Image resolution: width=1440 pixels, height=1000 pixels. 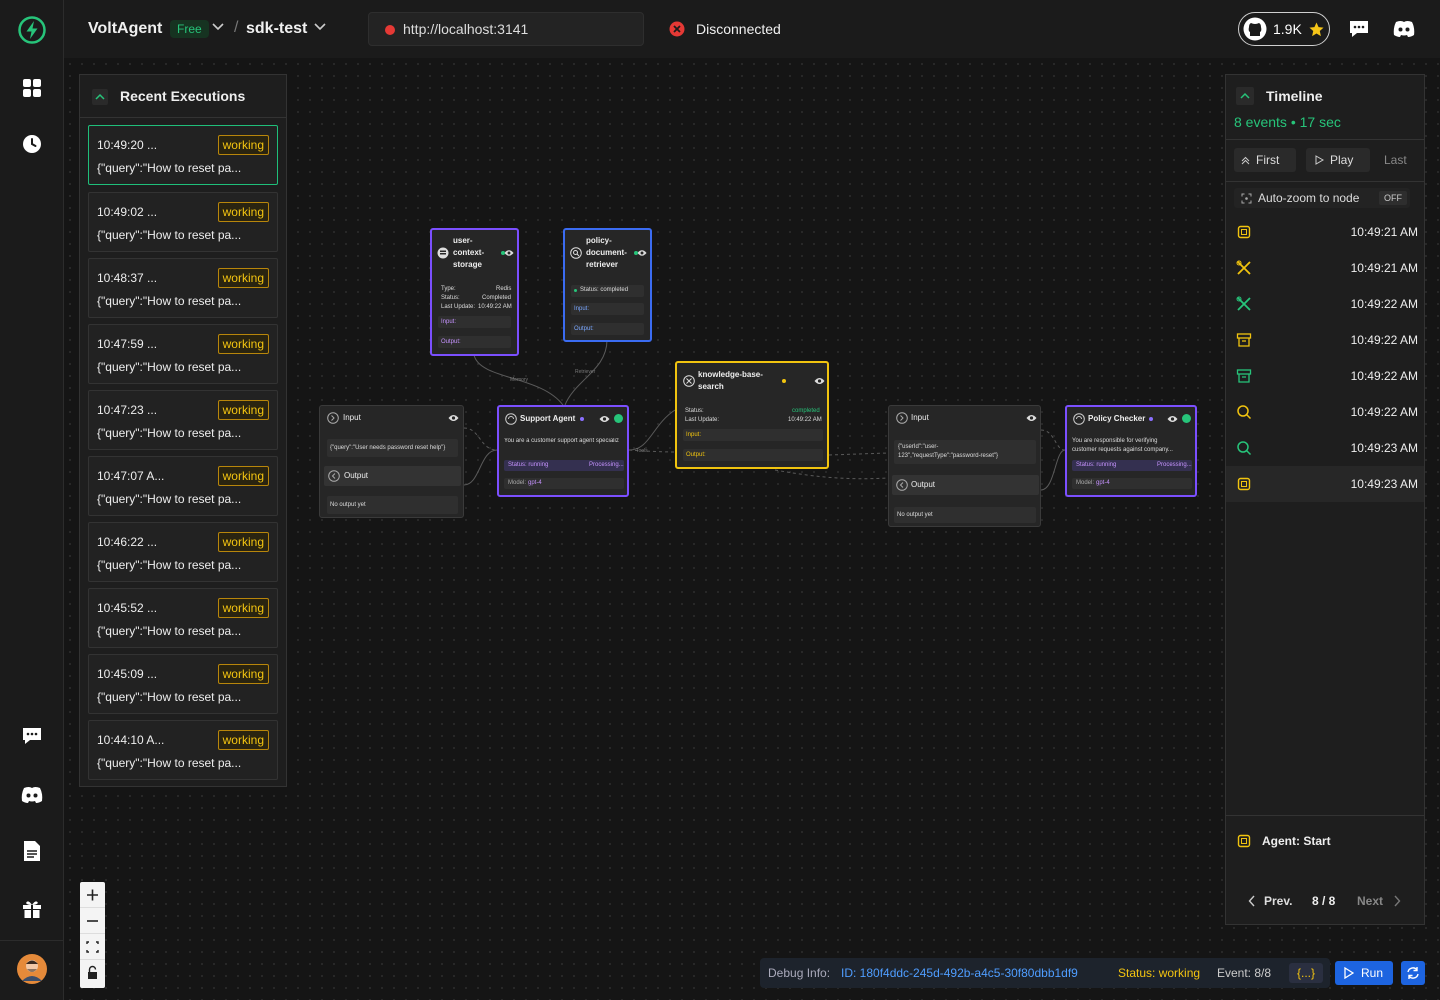 I want to click on active-indicator-icon, so click(x=1186, y=418).